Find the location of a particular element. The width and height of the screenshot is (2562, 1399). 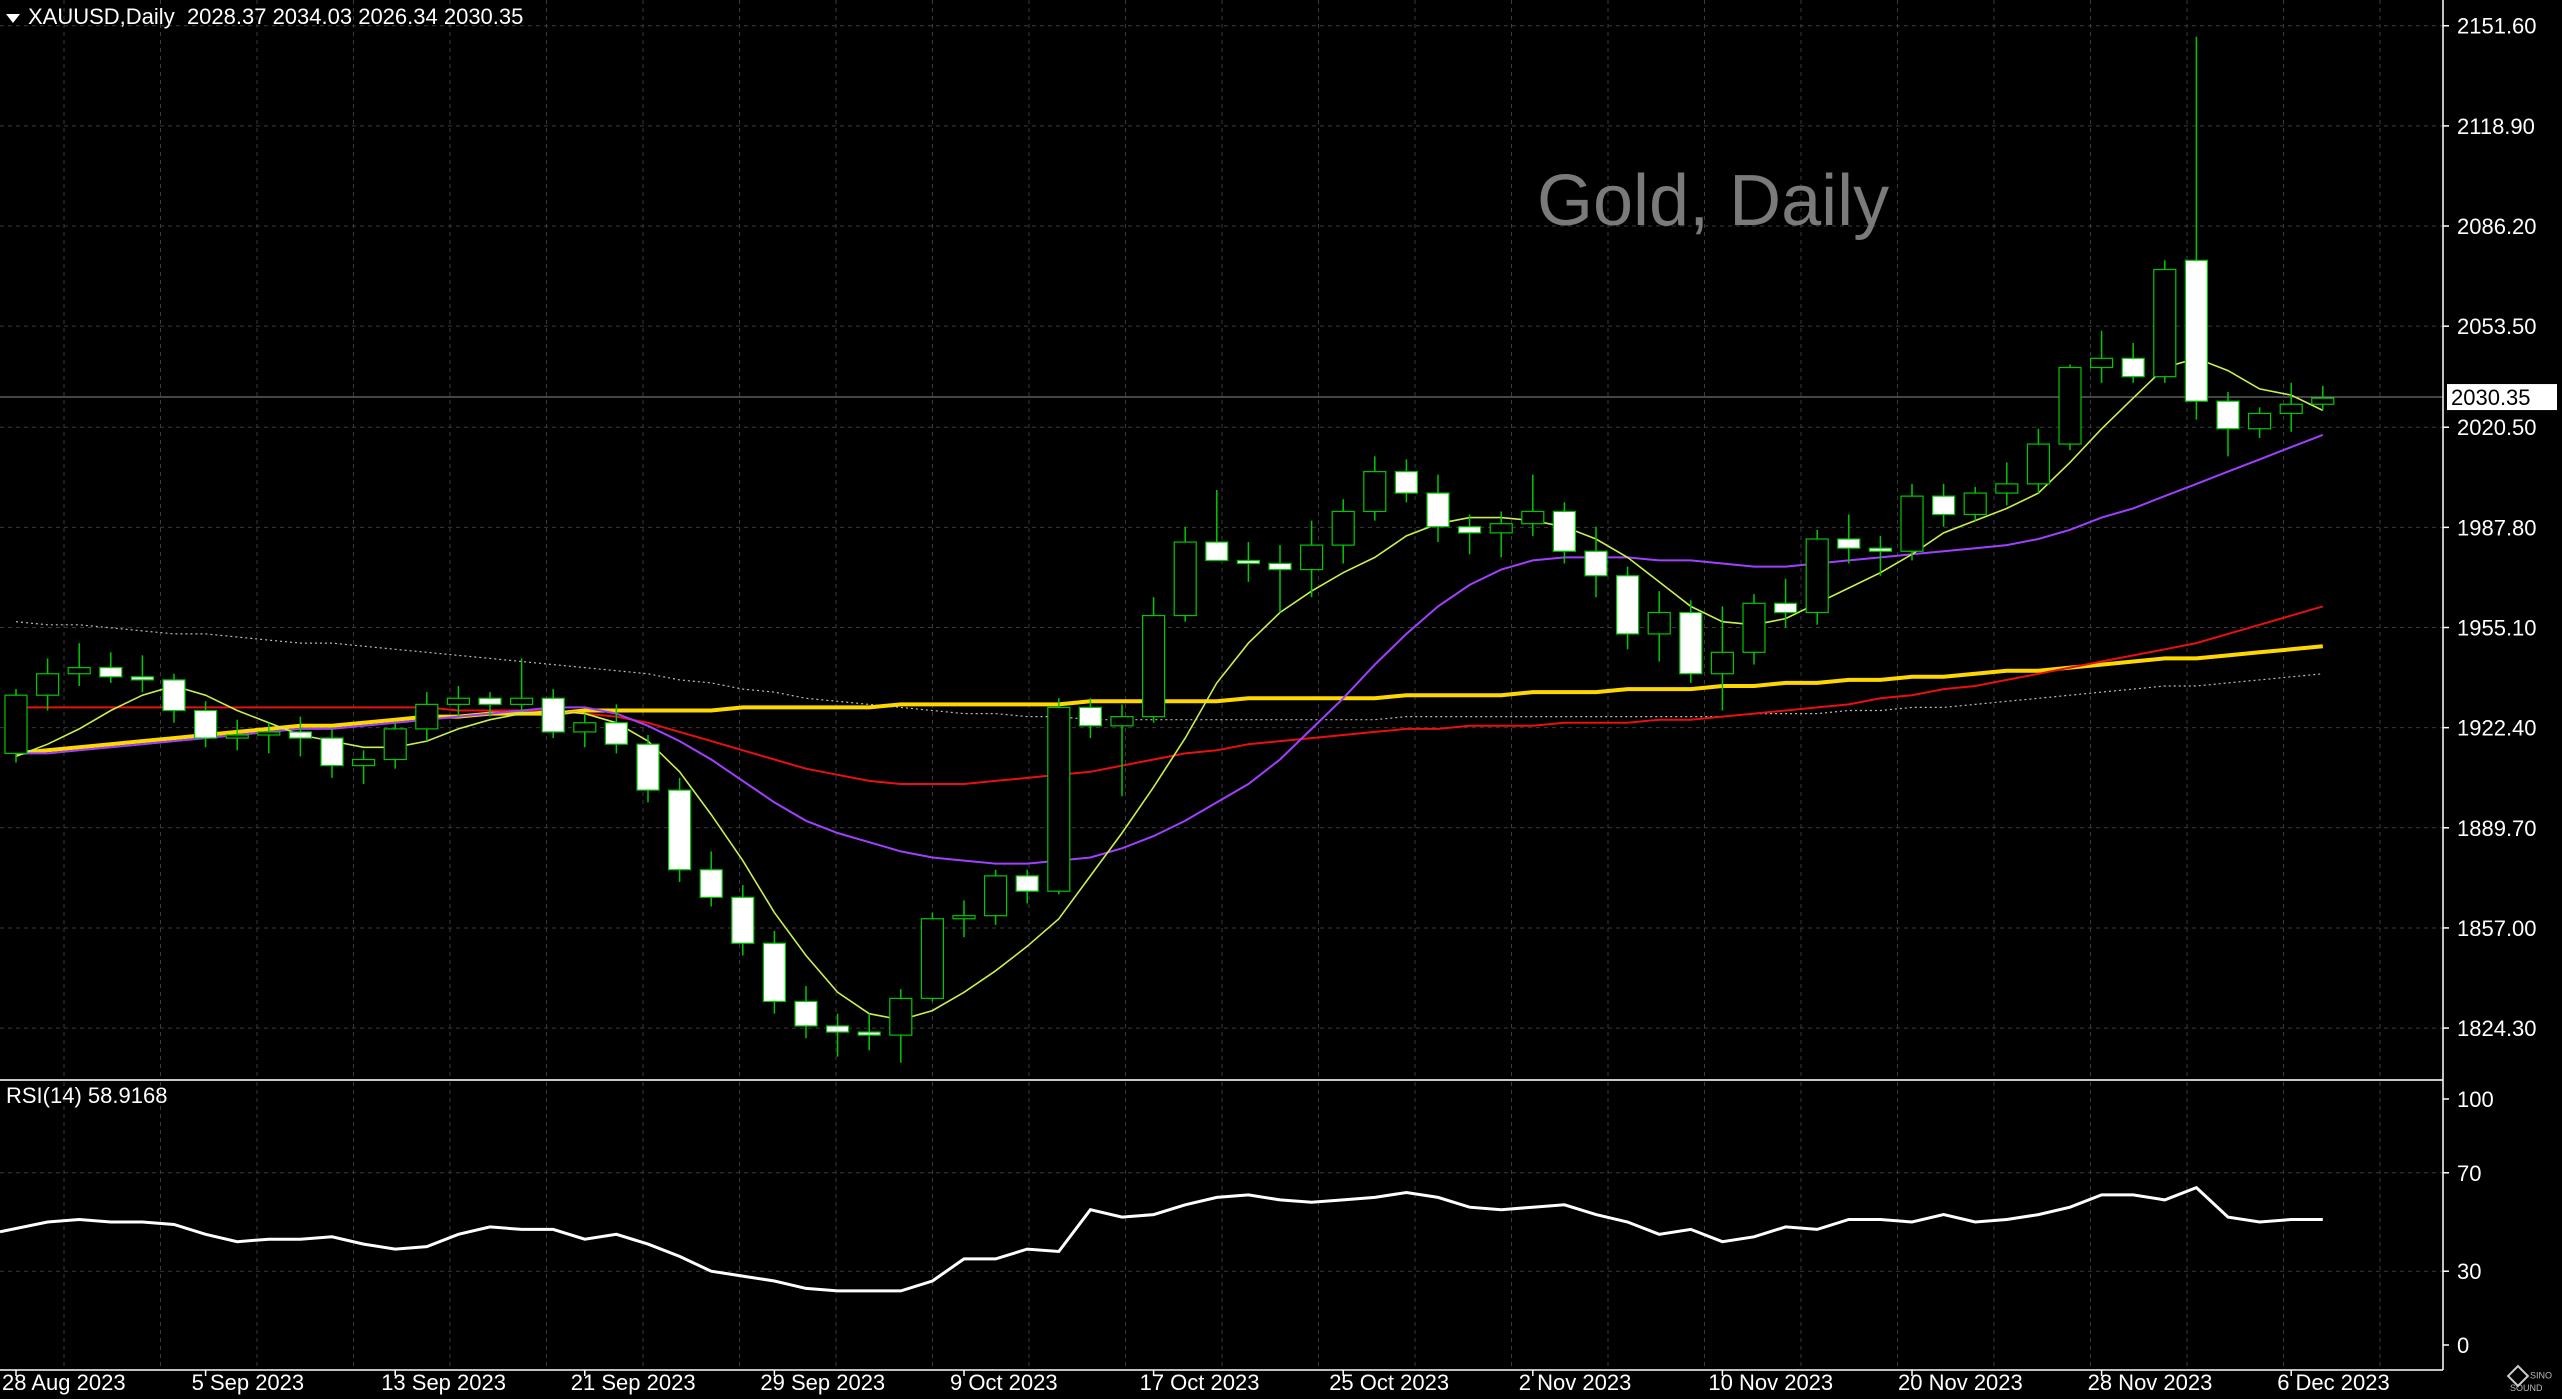

price-tick-label: 1889.70 is located at coordinates (2497, 828).